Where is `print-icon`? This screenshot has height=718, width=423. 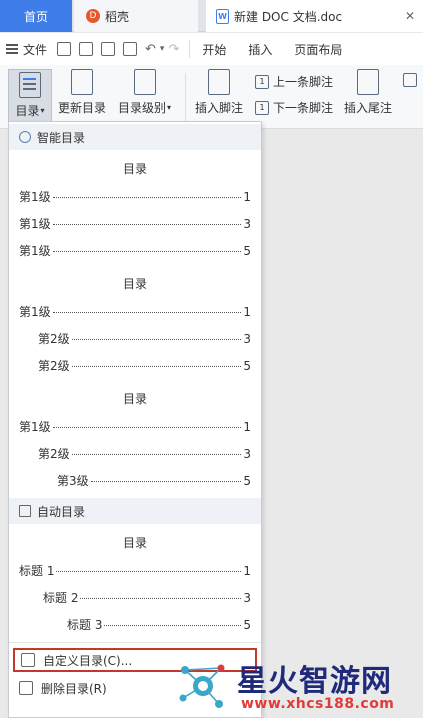 print-icon is located at coordinates (108, 49).